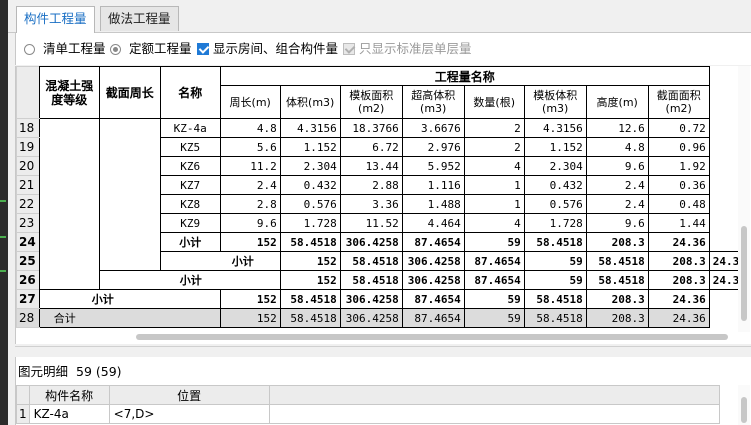 The height and width of the screenshot is (425, 751). What do you see at coordinates (678, 223) in the screenshot?
I see `value-cell: 1.44` at bounding box center [678, 223].